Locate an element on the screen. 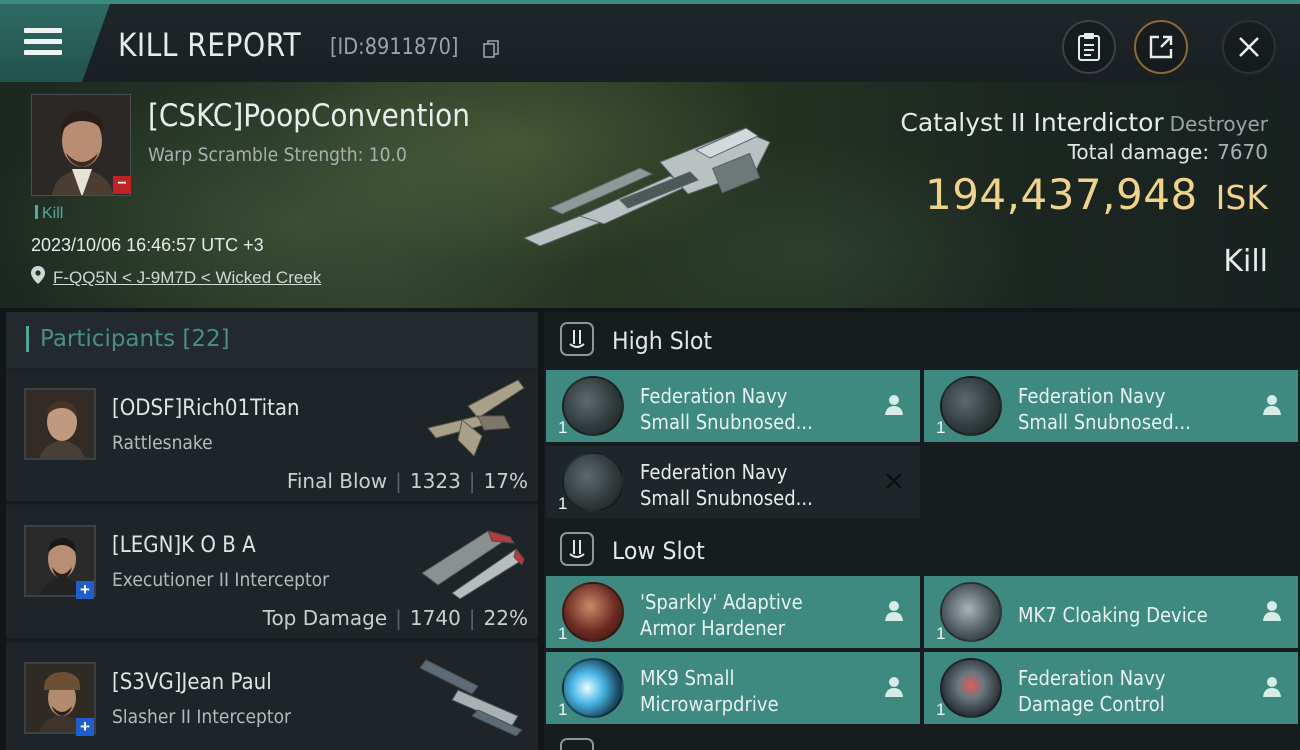  low-slot-title: Low Slot is located at coordinates (658, 551).